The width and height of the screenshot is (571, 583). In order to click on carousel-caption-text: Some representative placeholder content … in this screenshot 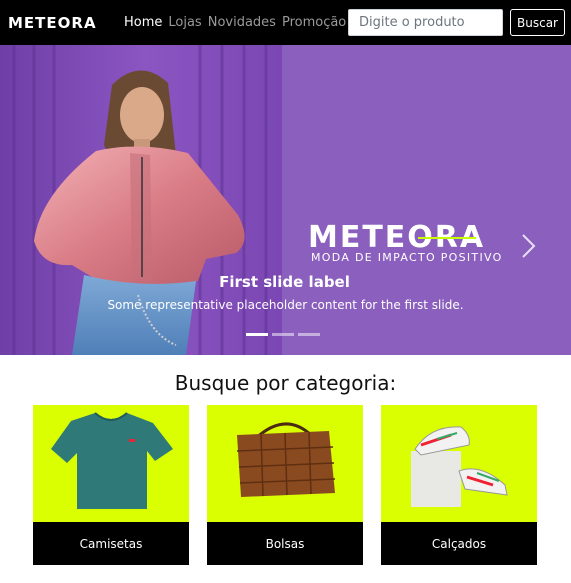, I will do `click(285, 305)`.